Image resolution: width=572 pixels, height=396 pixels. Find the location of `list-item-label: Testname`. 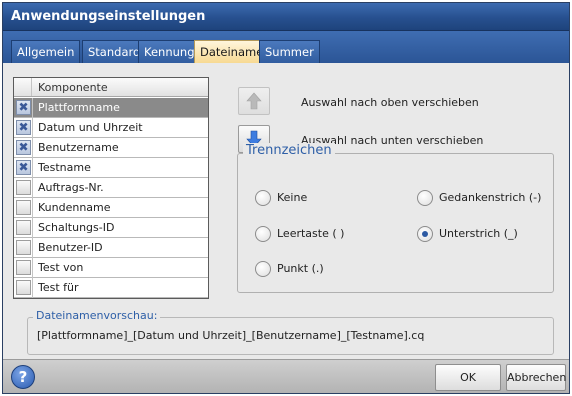

list-item-label: Testname is located at coordinates (64, 167).